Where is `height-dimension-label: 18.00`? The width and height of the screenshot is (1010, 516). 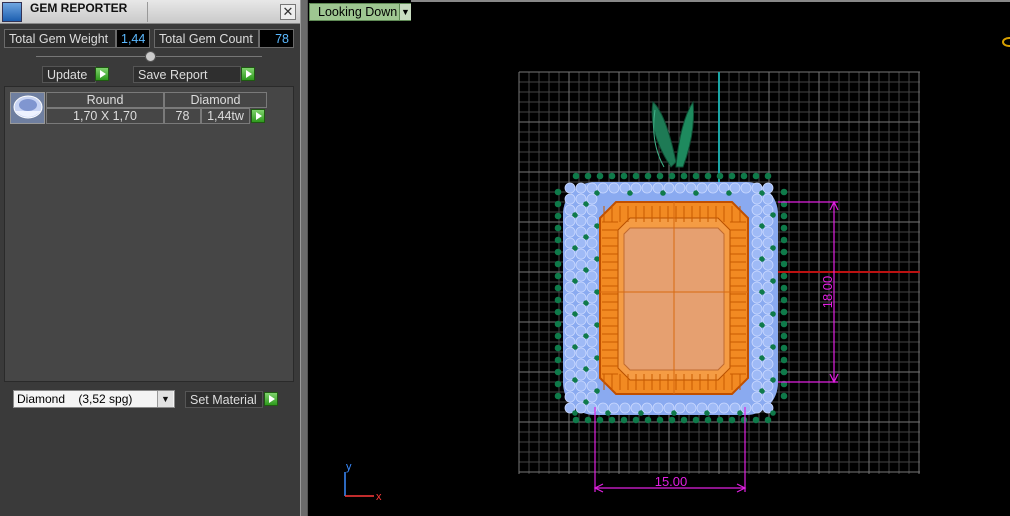 height-dimension-label: 18.00 is located at coordinates (827, 292).